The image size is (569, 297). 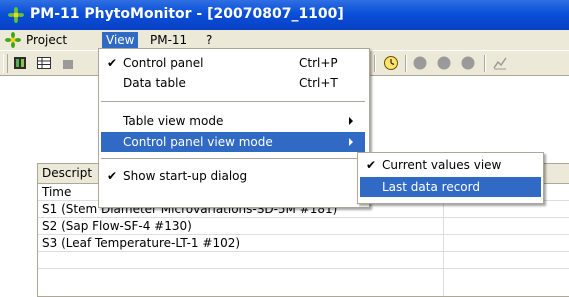 I want to click on document-plant-icon, so click(x=13, y=40).